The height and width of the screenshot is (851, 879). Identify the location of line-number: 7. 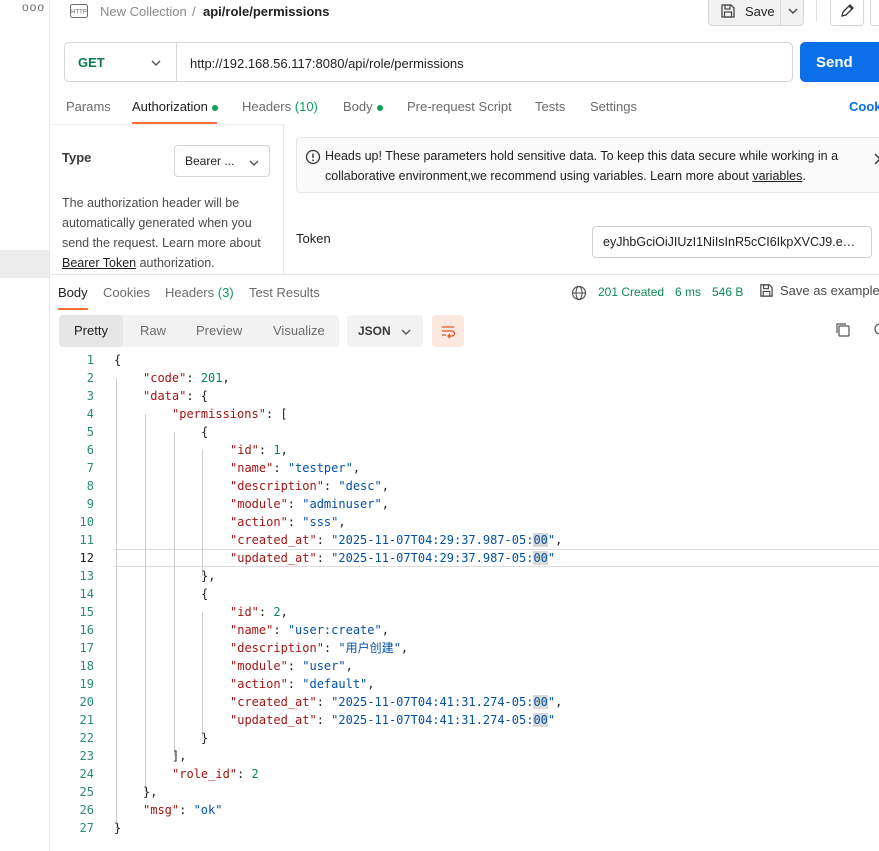
(90, 468).